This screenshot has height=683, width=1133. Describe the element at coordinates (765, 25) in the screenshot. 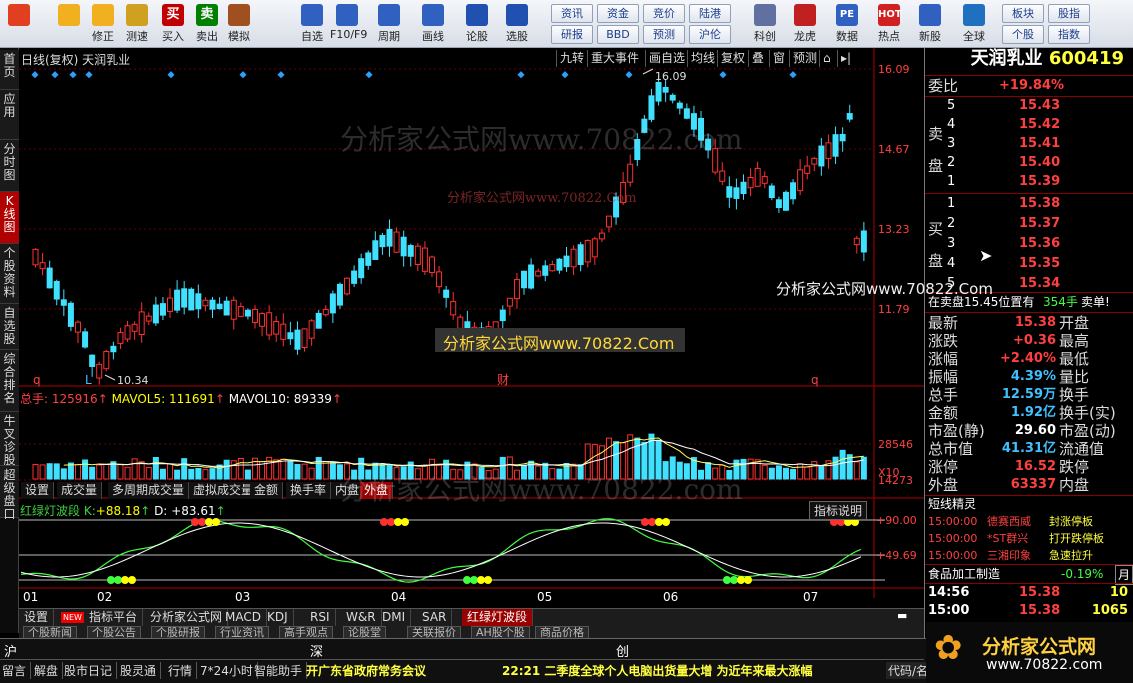

I see `toolbar-right-btn-0: 科创` at that location.